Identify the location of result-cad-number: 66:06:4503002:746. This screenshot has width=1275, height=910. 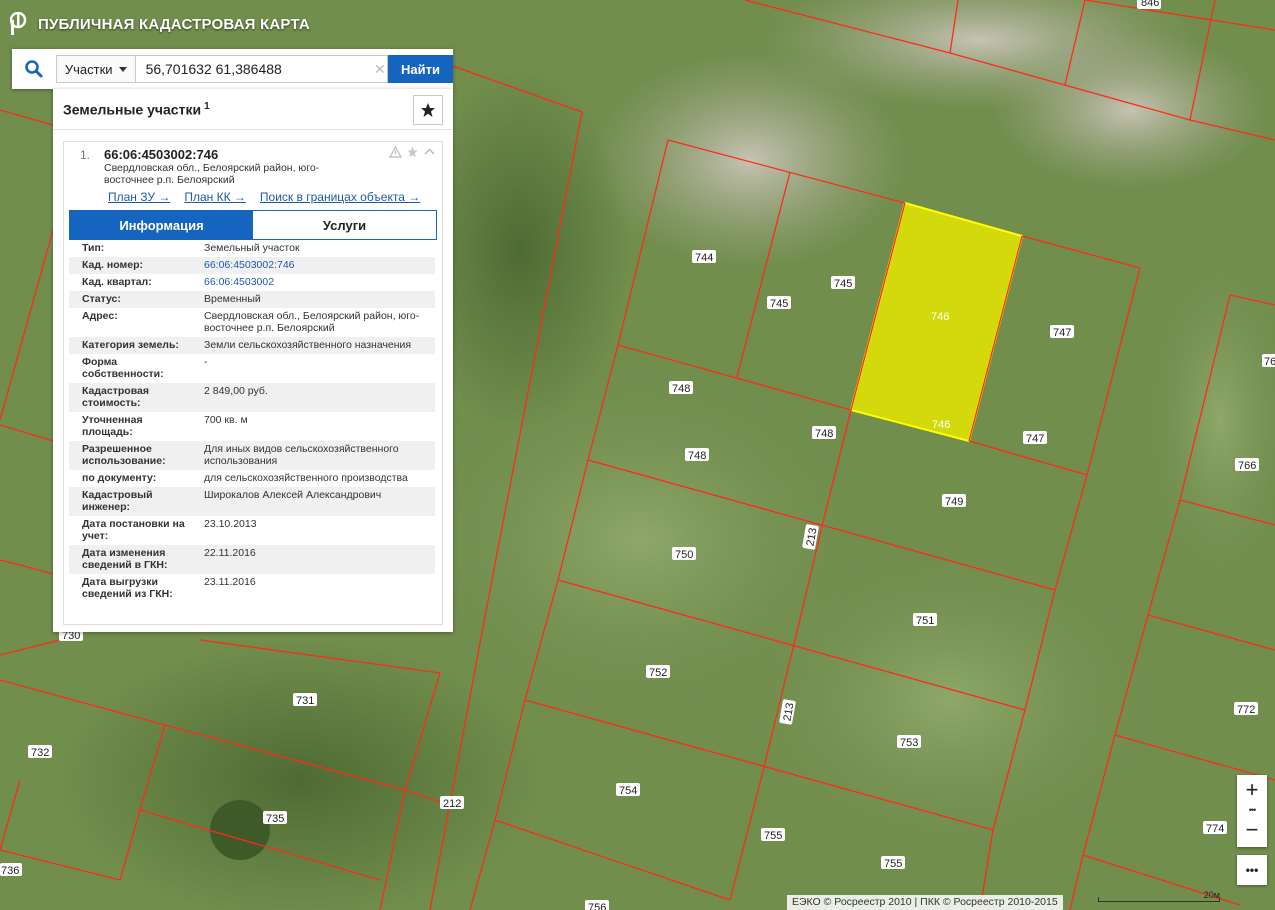
(161, 154).